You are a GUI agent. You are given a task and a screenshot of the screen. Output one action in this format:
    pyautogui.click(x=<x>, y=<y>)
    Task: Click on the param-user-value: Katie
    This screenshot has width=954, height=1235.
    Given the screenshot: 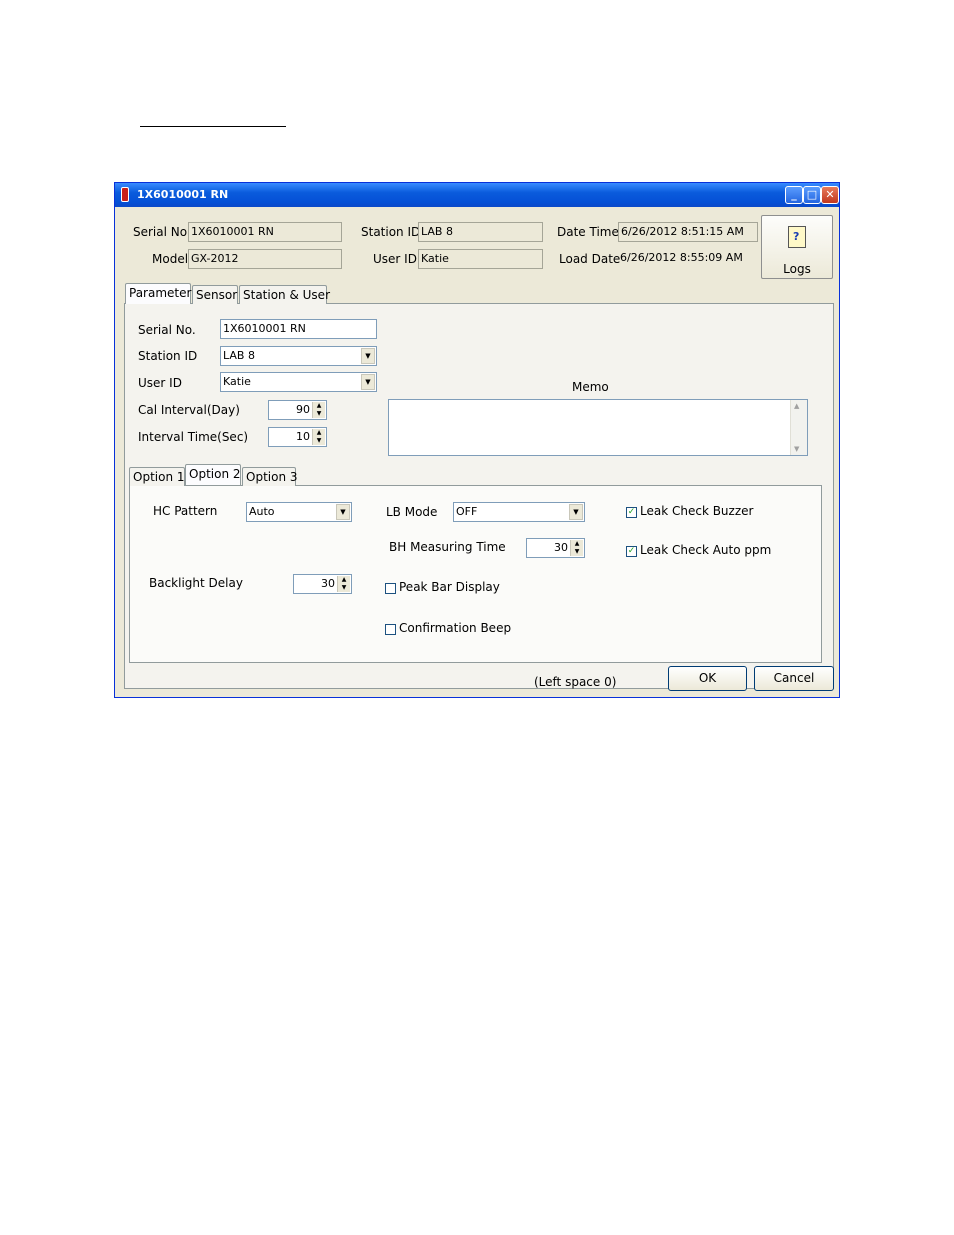 What is the action you would take?
    pyautogui.click(x=237, y=381)
    